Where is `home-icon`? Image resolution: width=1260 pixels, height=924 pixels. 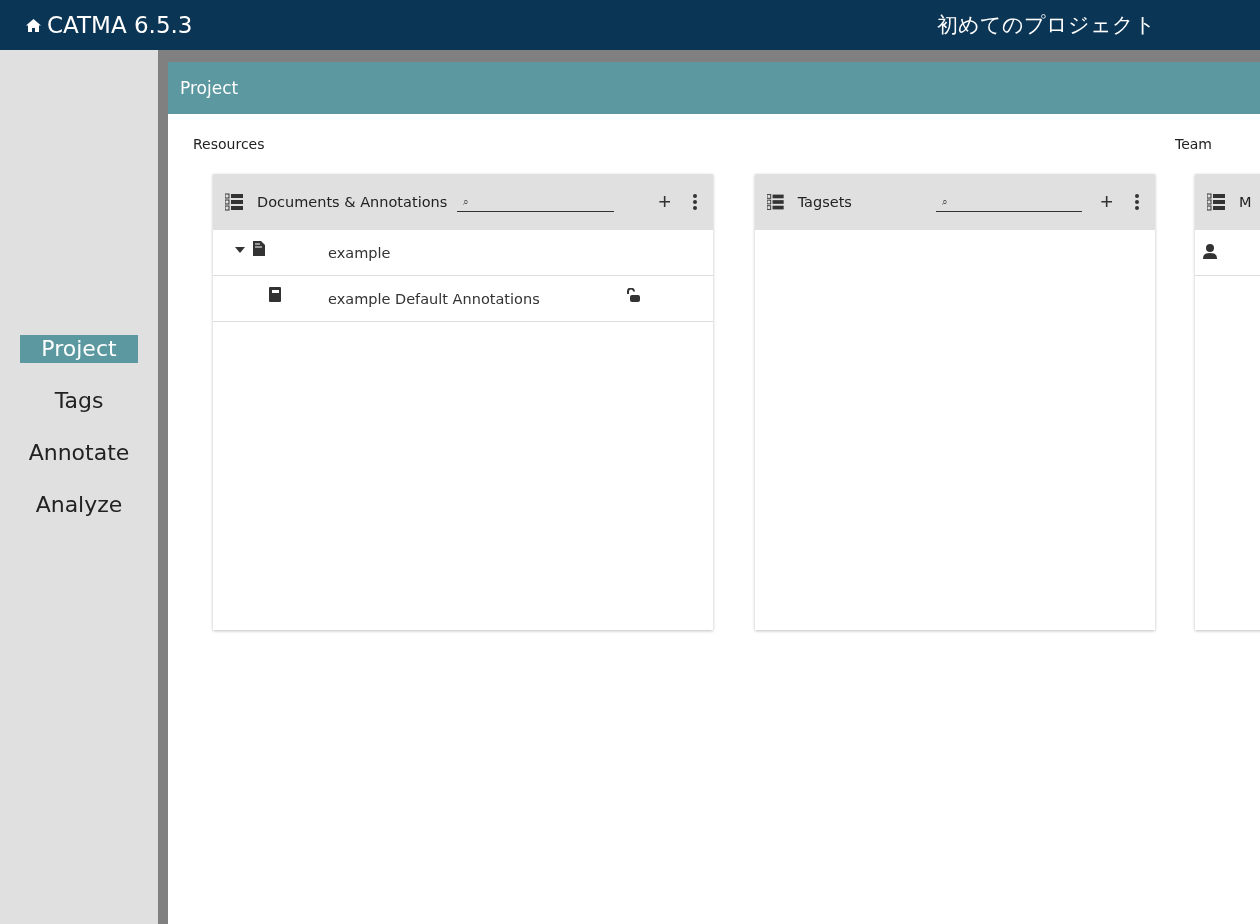
home-icon is located at coordinates (33, 25).